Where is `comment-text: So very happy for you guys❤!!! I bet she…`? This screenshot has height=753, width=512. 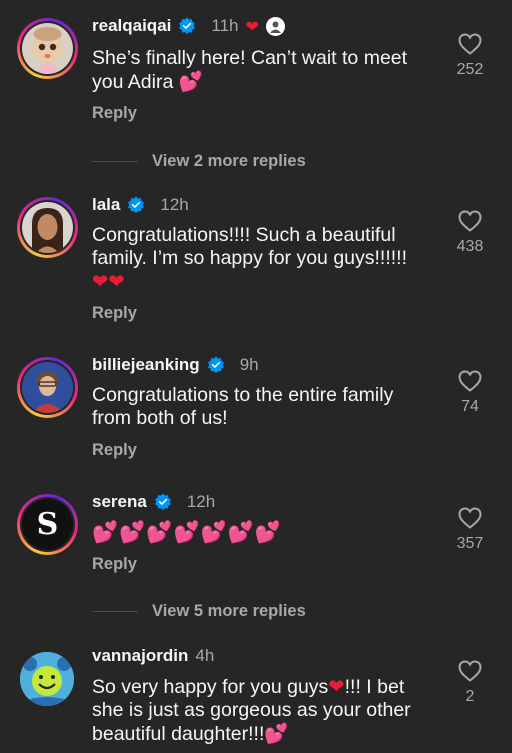
comment-text: So very happy for you guys❤!!! I bet she… is located at coordinates (251, 710).